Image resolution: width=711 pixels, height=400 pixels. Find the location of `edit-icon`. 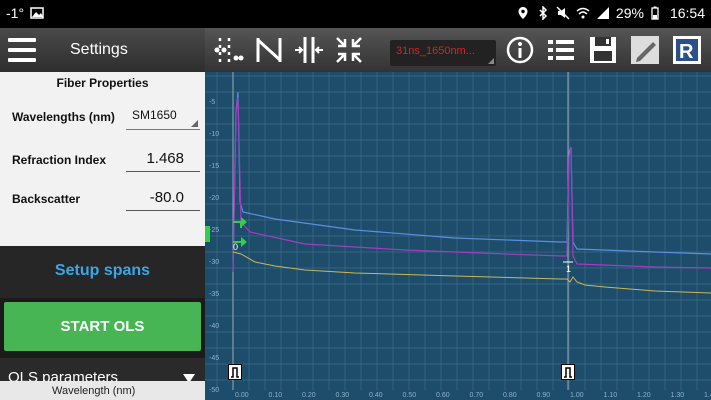

edit-icon is located at coordinates (645, 50).